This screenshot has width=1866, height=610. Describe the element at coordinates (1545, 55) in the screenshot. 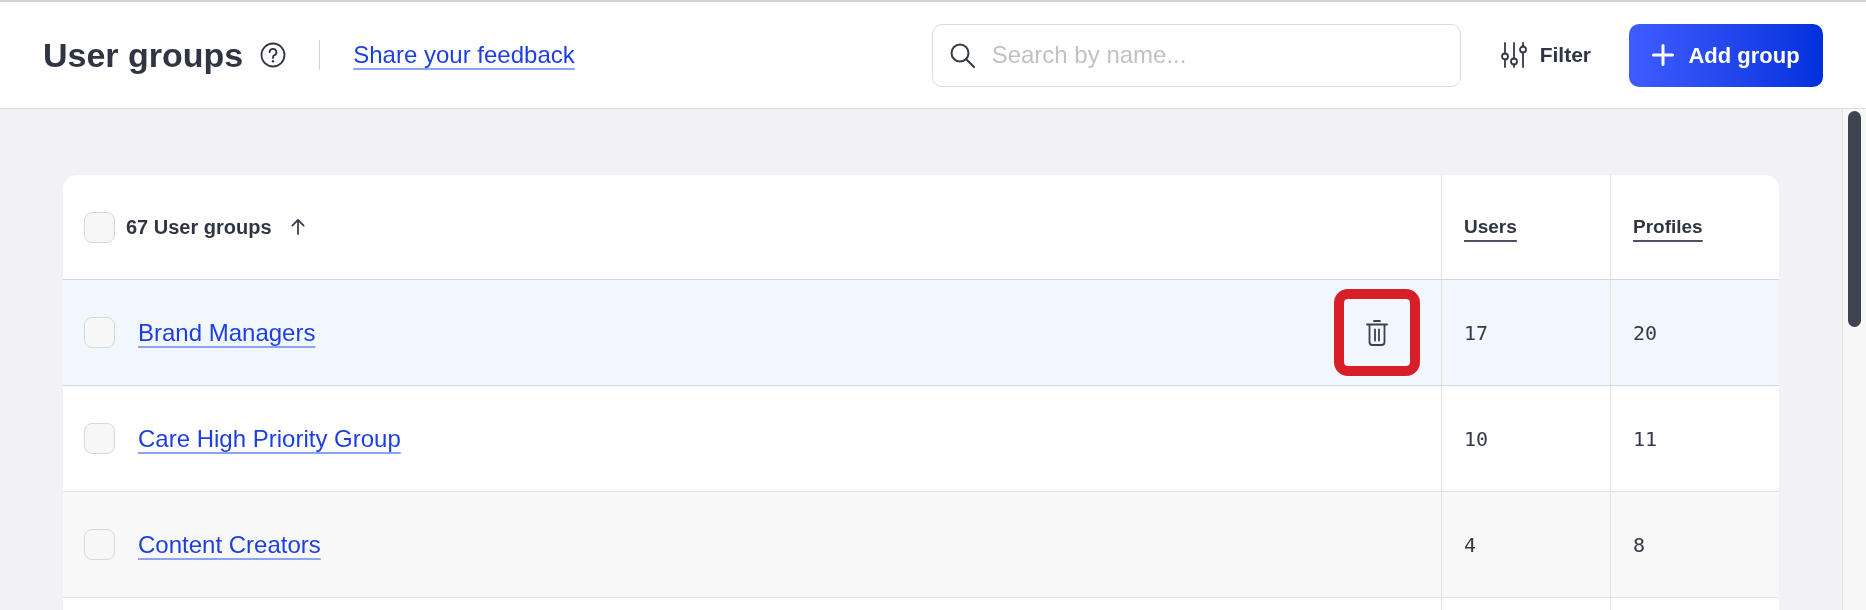

I see `filter-button: Filter` at that location.